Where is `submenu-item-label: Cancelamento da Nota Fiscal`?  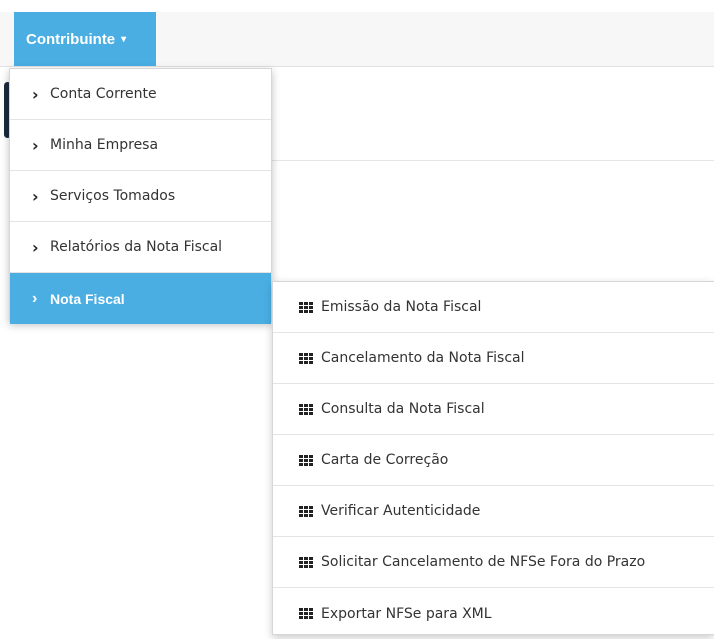 submenu-item-label: Cancelamento da Nota Fiscal is located at coordinates (423, 358).